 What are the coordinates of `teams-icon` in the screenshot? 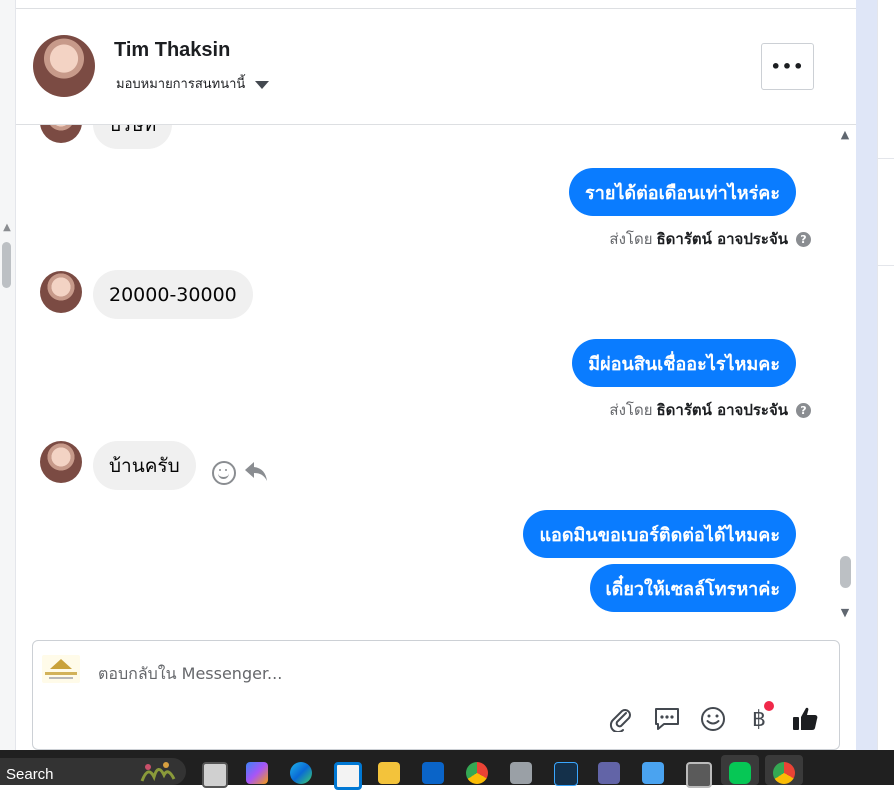 It's located at (609, 773).